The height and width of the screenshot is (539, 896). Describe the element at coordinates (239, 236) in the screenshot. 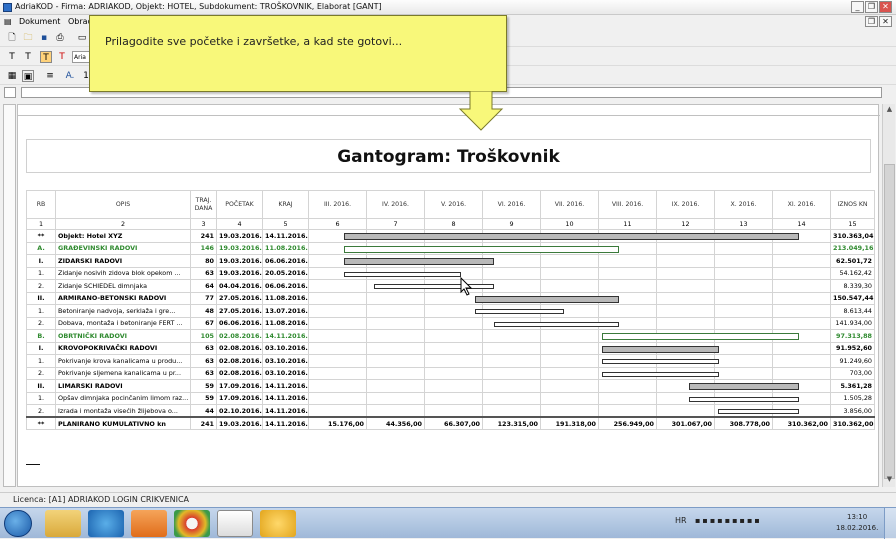

I see `cell-pocetak: 19.03.2016.` at that location.